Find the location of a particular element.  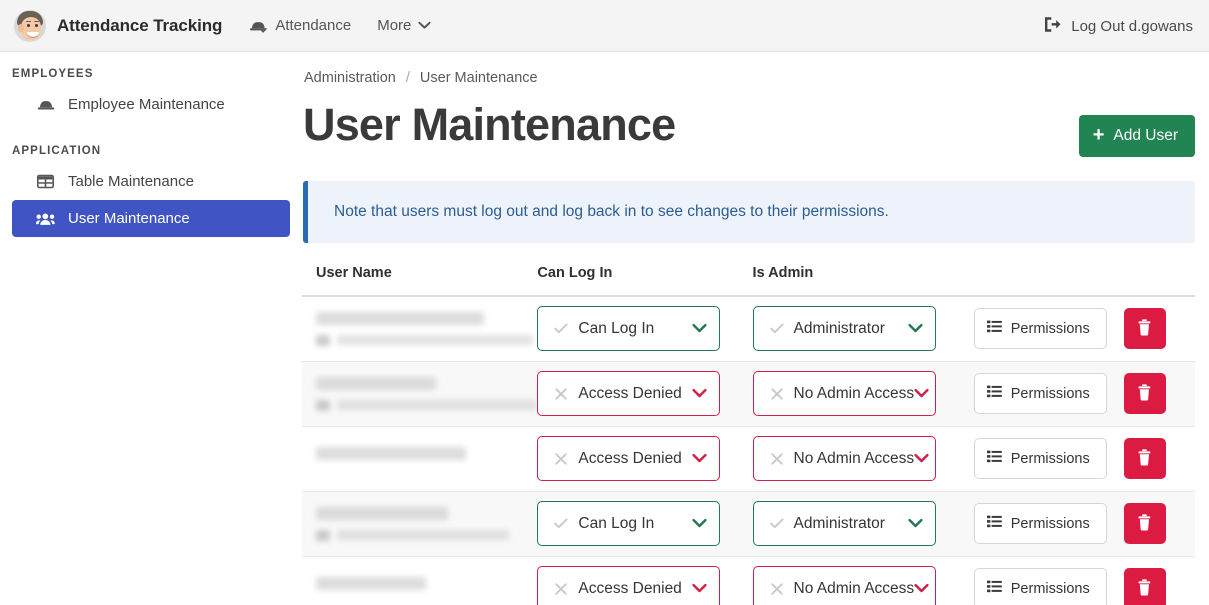

hardhat-icon is located at coordinates (45, 104).